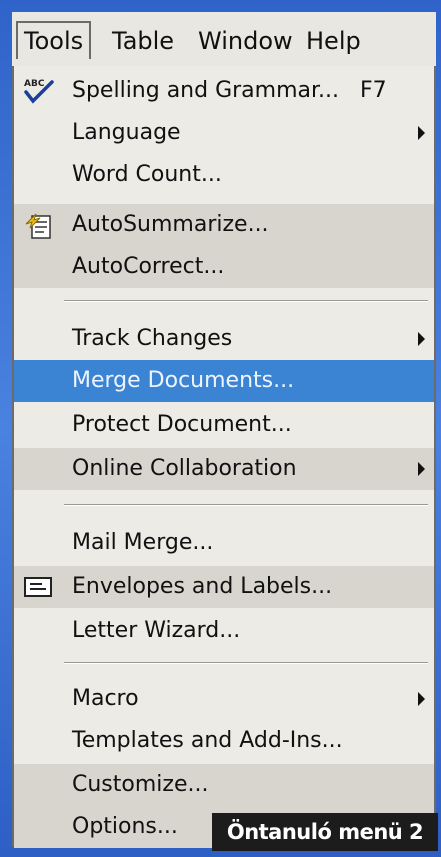 Image resolution: width=441 pixels, height=857 pixels. What do you see at coordinates (245, 41) in the screenshot?
I see `menu-window: Window` at bounding box center [245, 41].